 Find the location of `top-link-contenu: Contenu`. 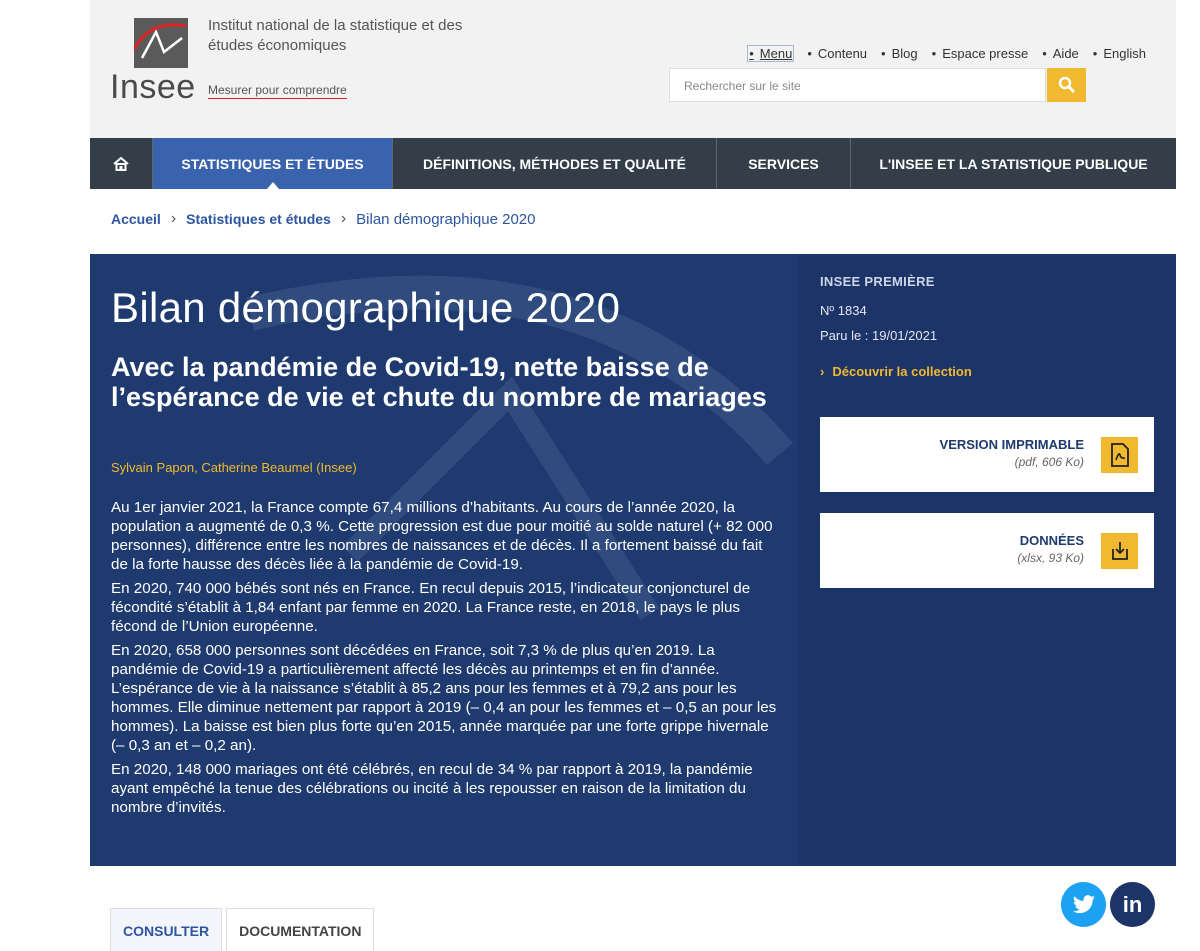

top-link-contenu: Contenu is located at coordinates (837, 53).